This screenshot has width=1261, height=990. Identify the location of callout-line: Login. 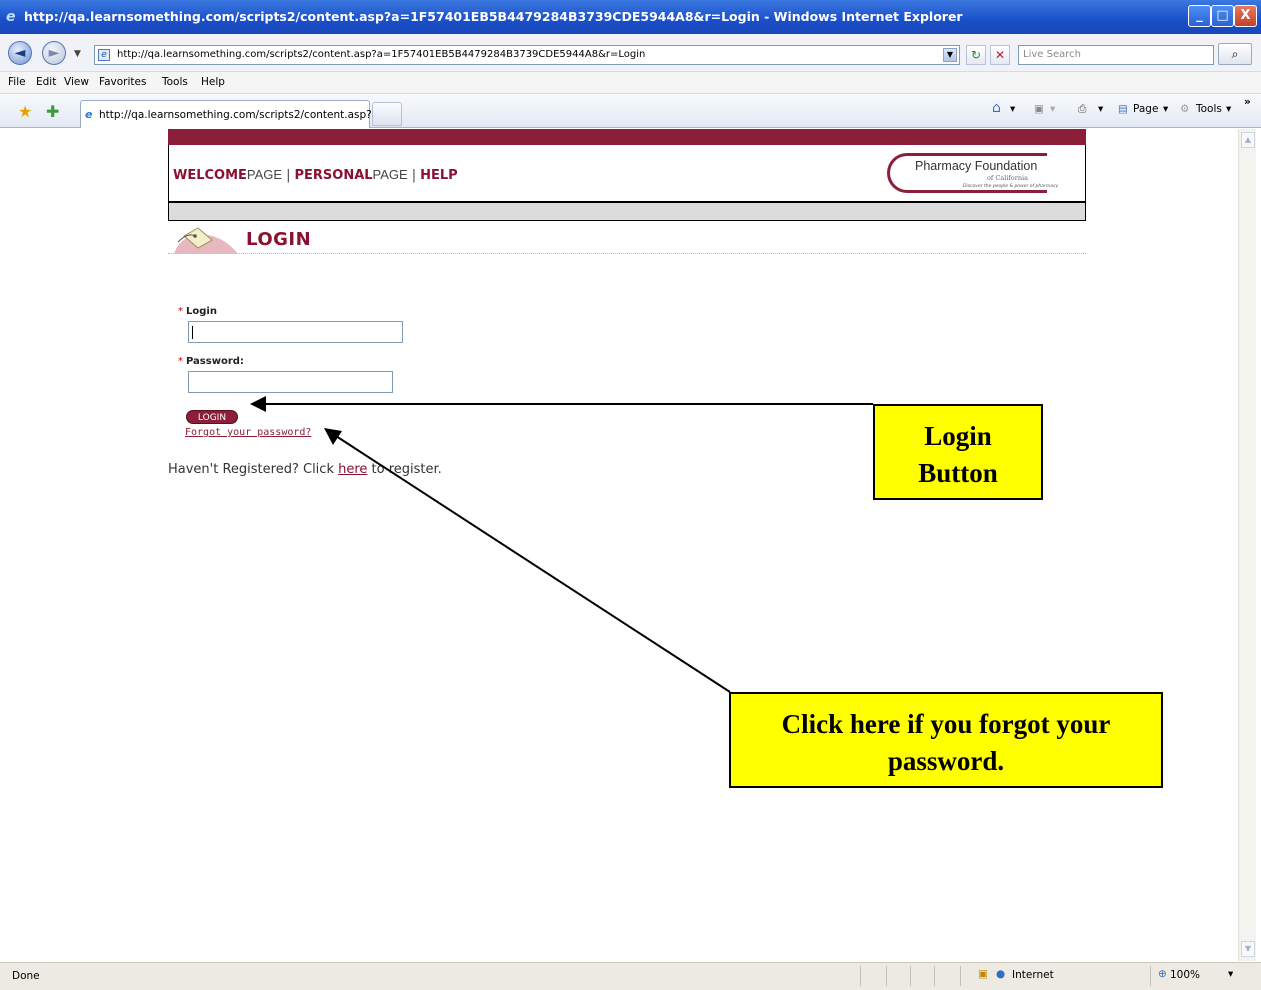
(958, 436).